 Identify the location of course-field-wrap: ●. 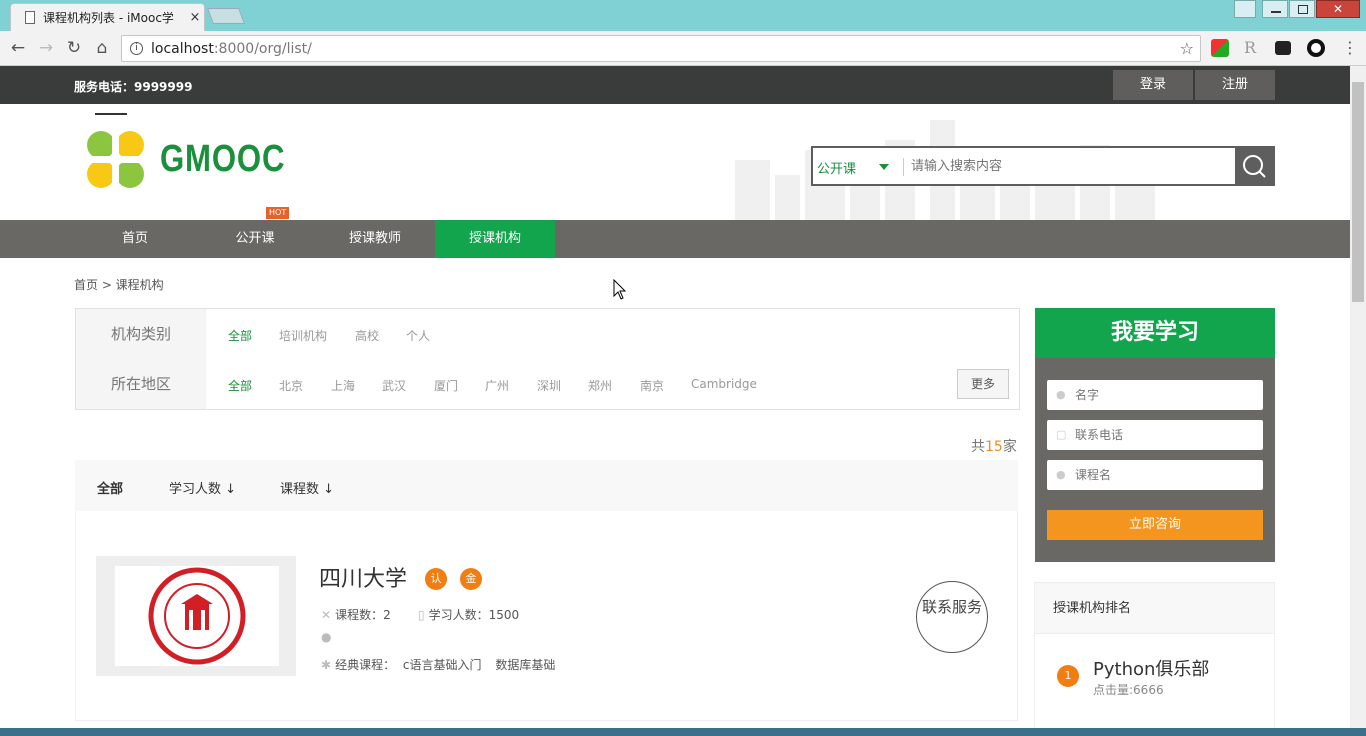
(1155, 475).